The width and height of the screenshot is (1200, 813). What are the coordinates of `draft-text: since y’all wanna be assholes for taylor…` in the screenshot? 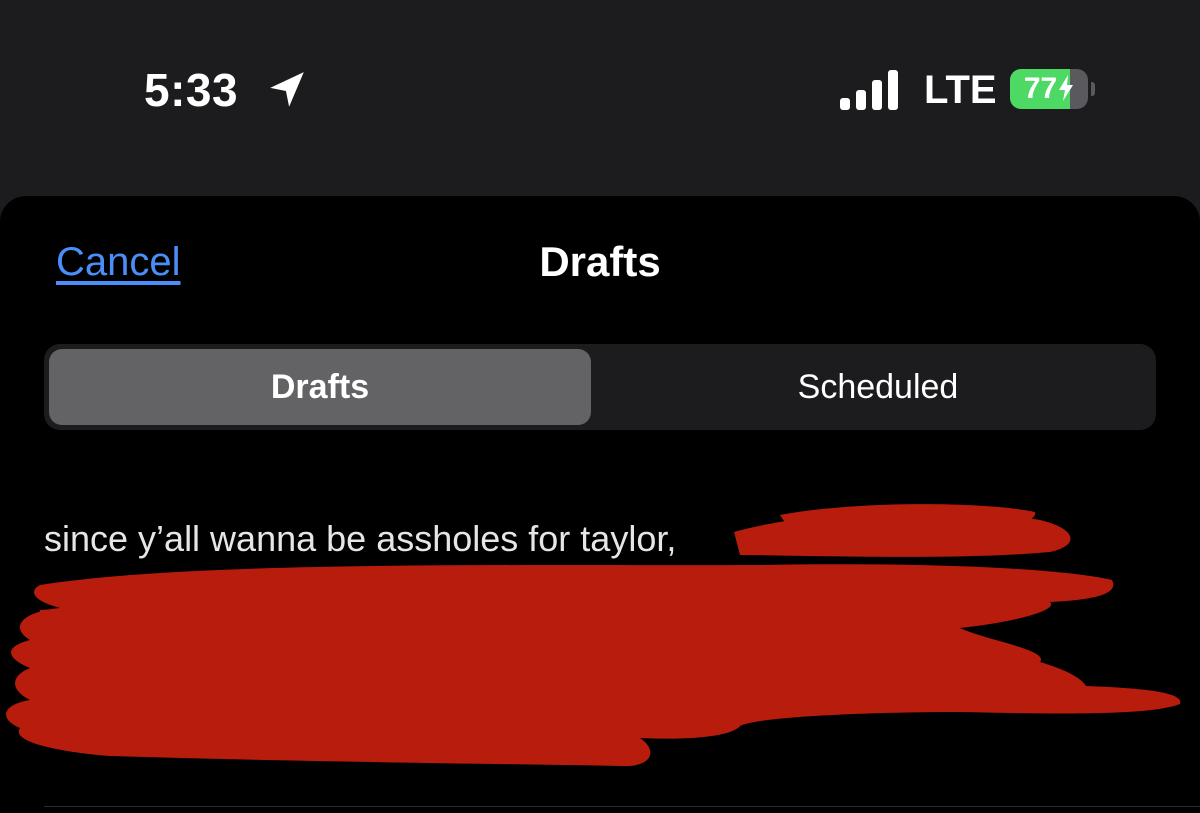 It's located at (360, 538).